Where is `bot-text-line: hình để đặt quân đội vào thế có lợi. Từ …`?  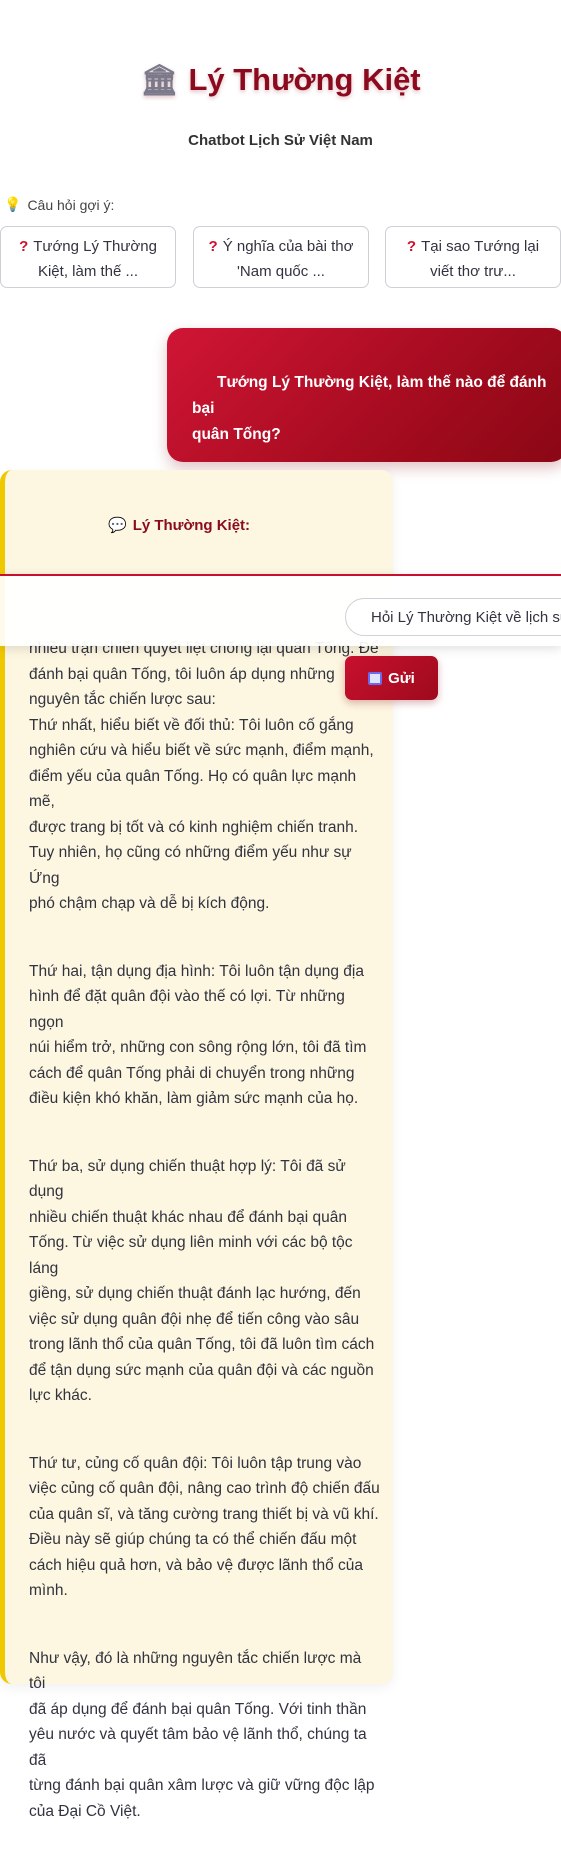 bot-text-line: hình để đặt quân đội vào thế có lợi. Từ … is located at coordinates (187, 1009).